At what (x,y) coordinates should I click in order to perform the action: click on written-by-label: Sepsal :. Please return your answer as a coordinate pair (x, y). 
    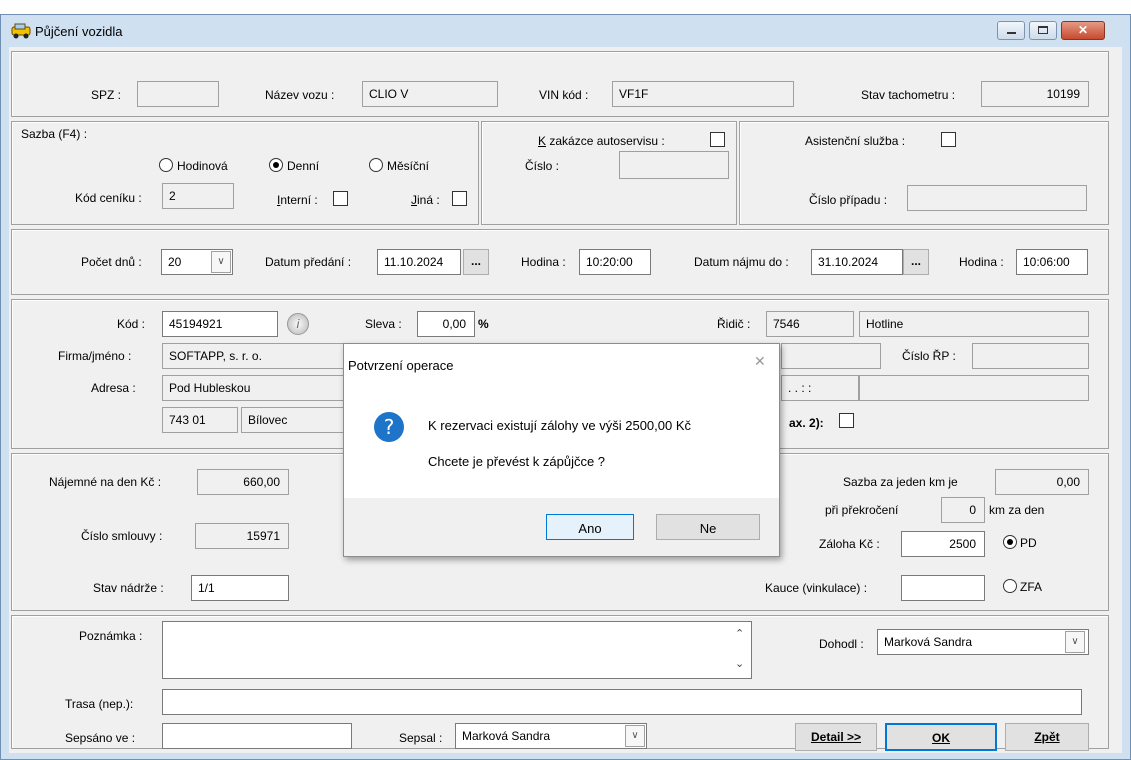
    Looking at the image, I should click on (421, 738).